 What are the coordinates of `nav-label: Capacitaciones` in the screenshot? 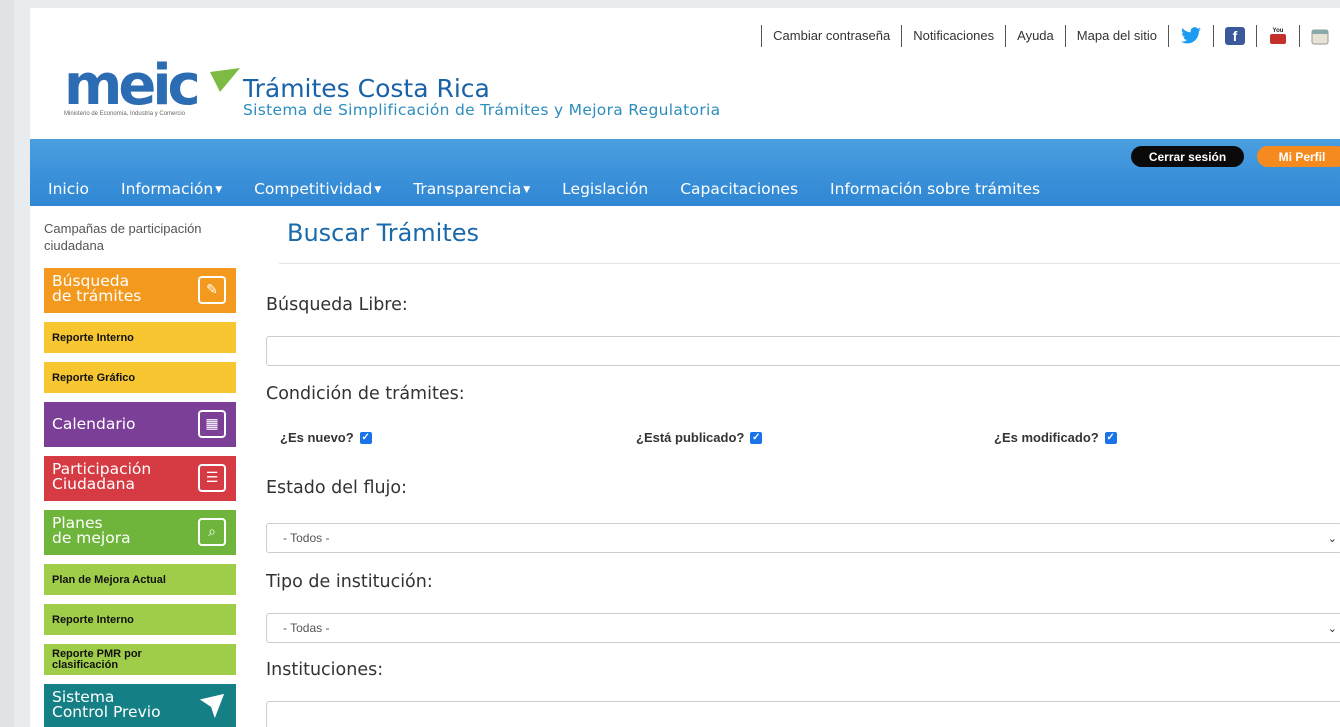 It's located at (739, 189).